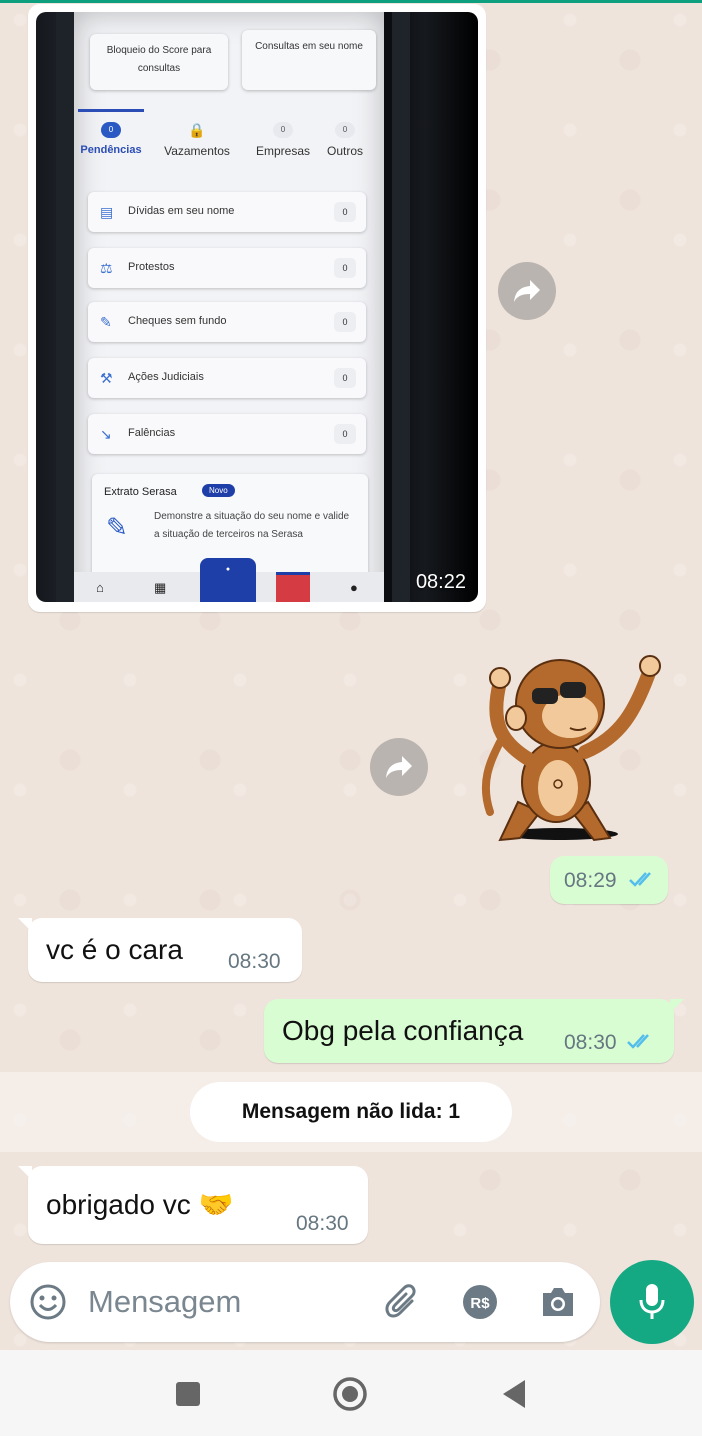  What do you see at coordinates (111, 110) in the screenshot?
I see `screen-tab-indicator` at bounding box center [111, 110].